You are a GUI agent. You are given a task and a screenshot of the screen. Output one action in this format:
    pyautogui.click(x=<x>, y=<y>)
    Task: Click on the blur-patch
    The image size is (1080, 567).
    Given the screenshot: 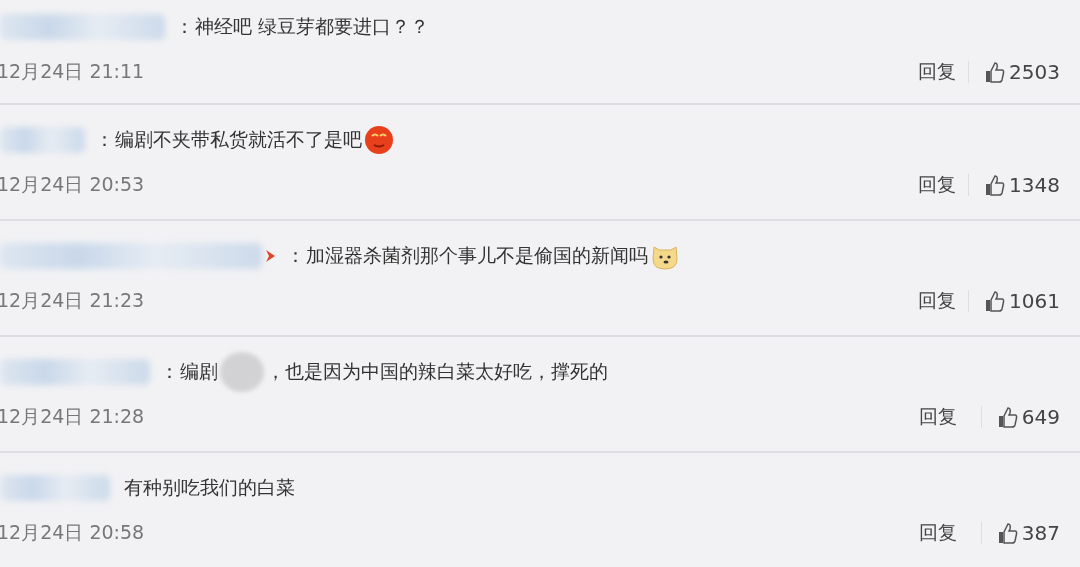 What is the action you would take?
    pyautogui.click(x=242, y=372)
    